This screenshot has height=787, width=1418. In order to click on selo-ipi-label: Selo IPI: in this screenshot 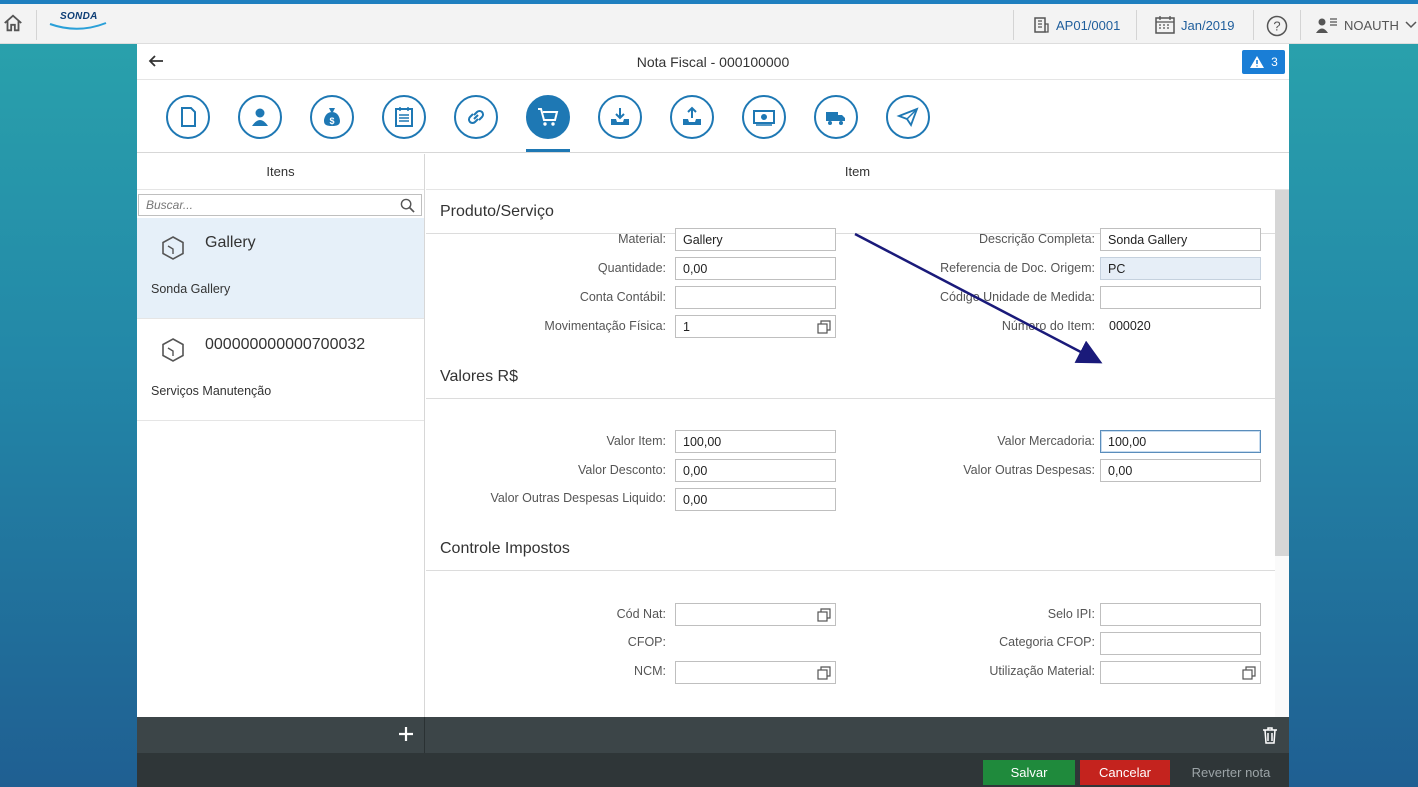, I will do `click(1071, 614)`.